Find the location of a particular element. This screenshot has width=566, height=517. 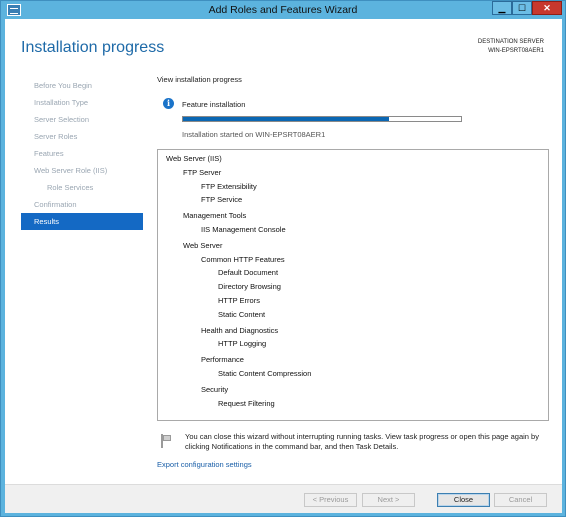

tree-item: Performance is located at coordinates (222, 360).